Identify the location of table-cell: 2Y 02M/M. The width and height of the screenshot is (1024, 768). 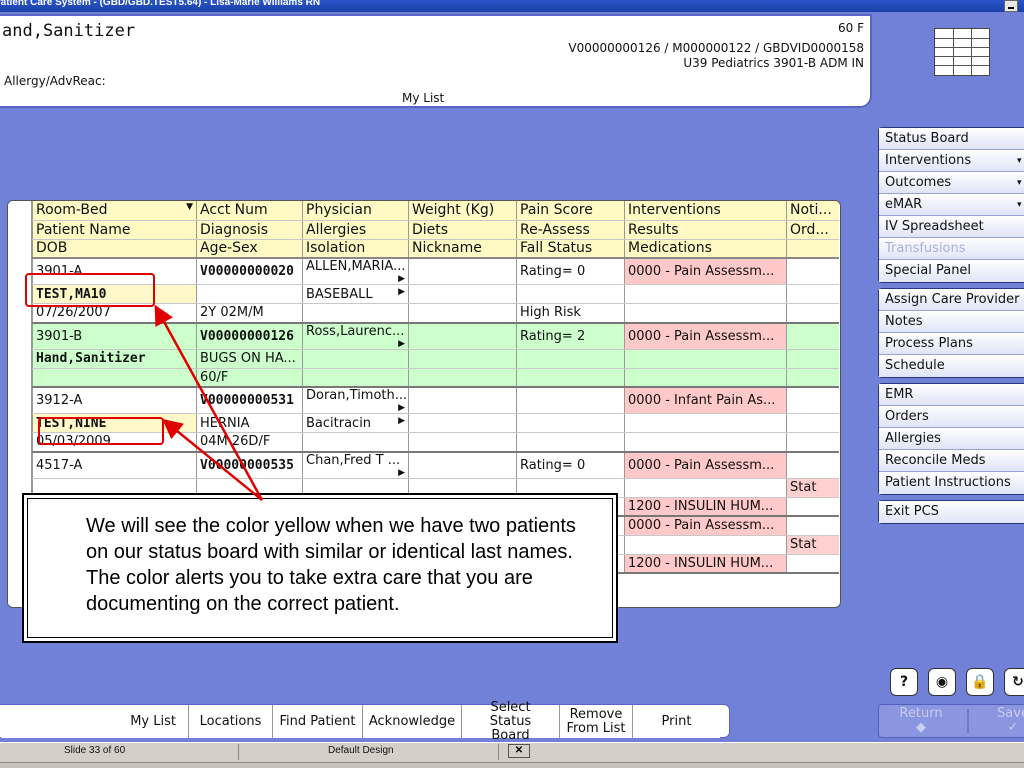
(249, 313).